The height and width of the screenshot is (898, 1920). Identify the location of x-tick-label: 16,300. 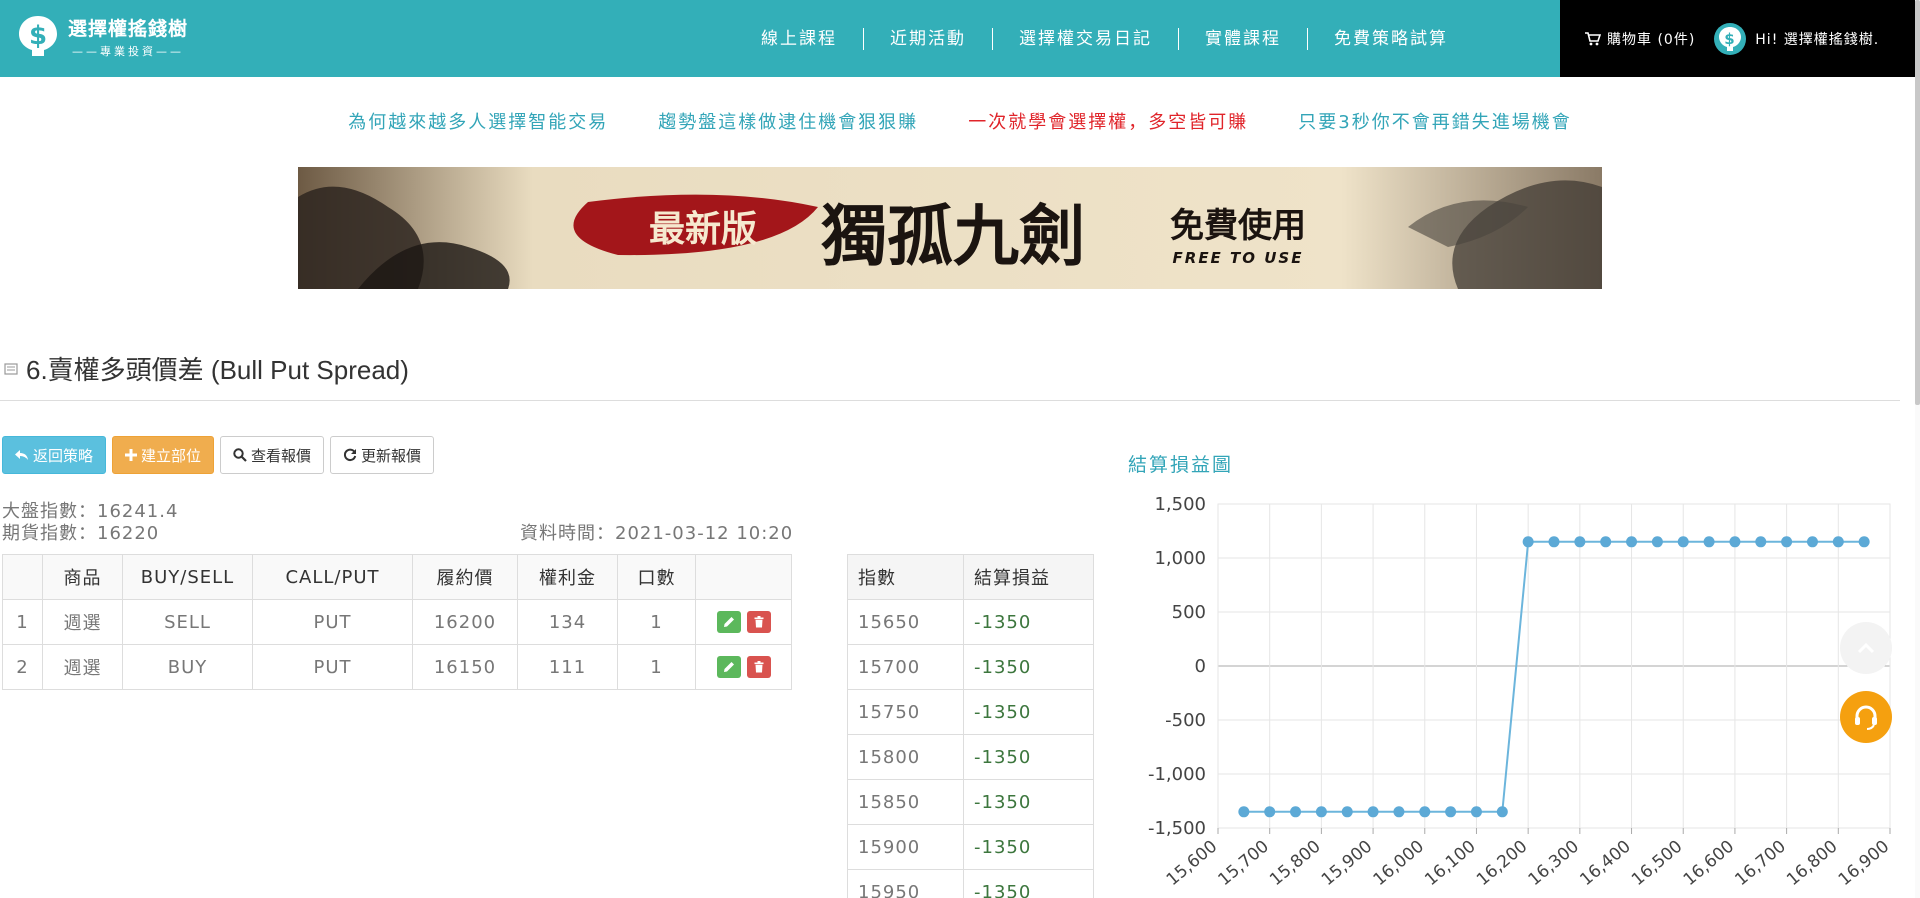
(1554, 864).